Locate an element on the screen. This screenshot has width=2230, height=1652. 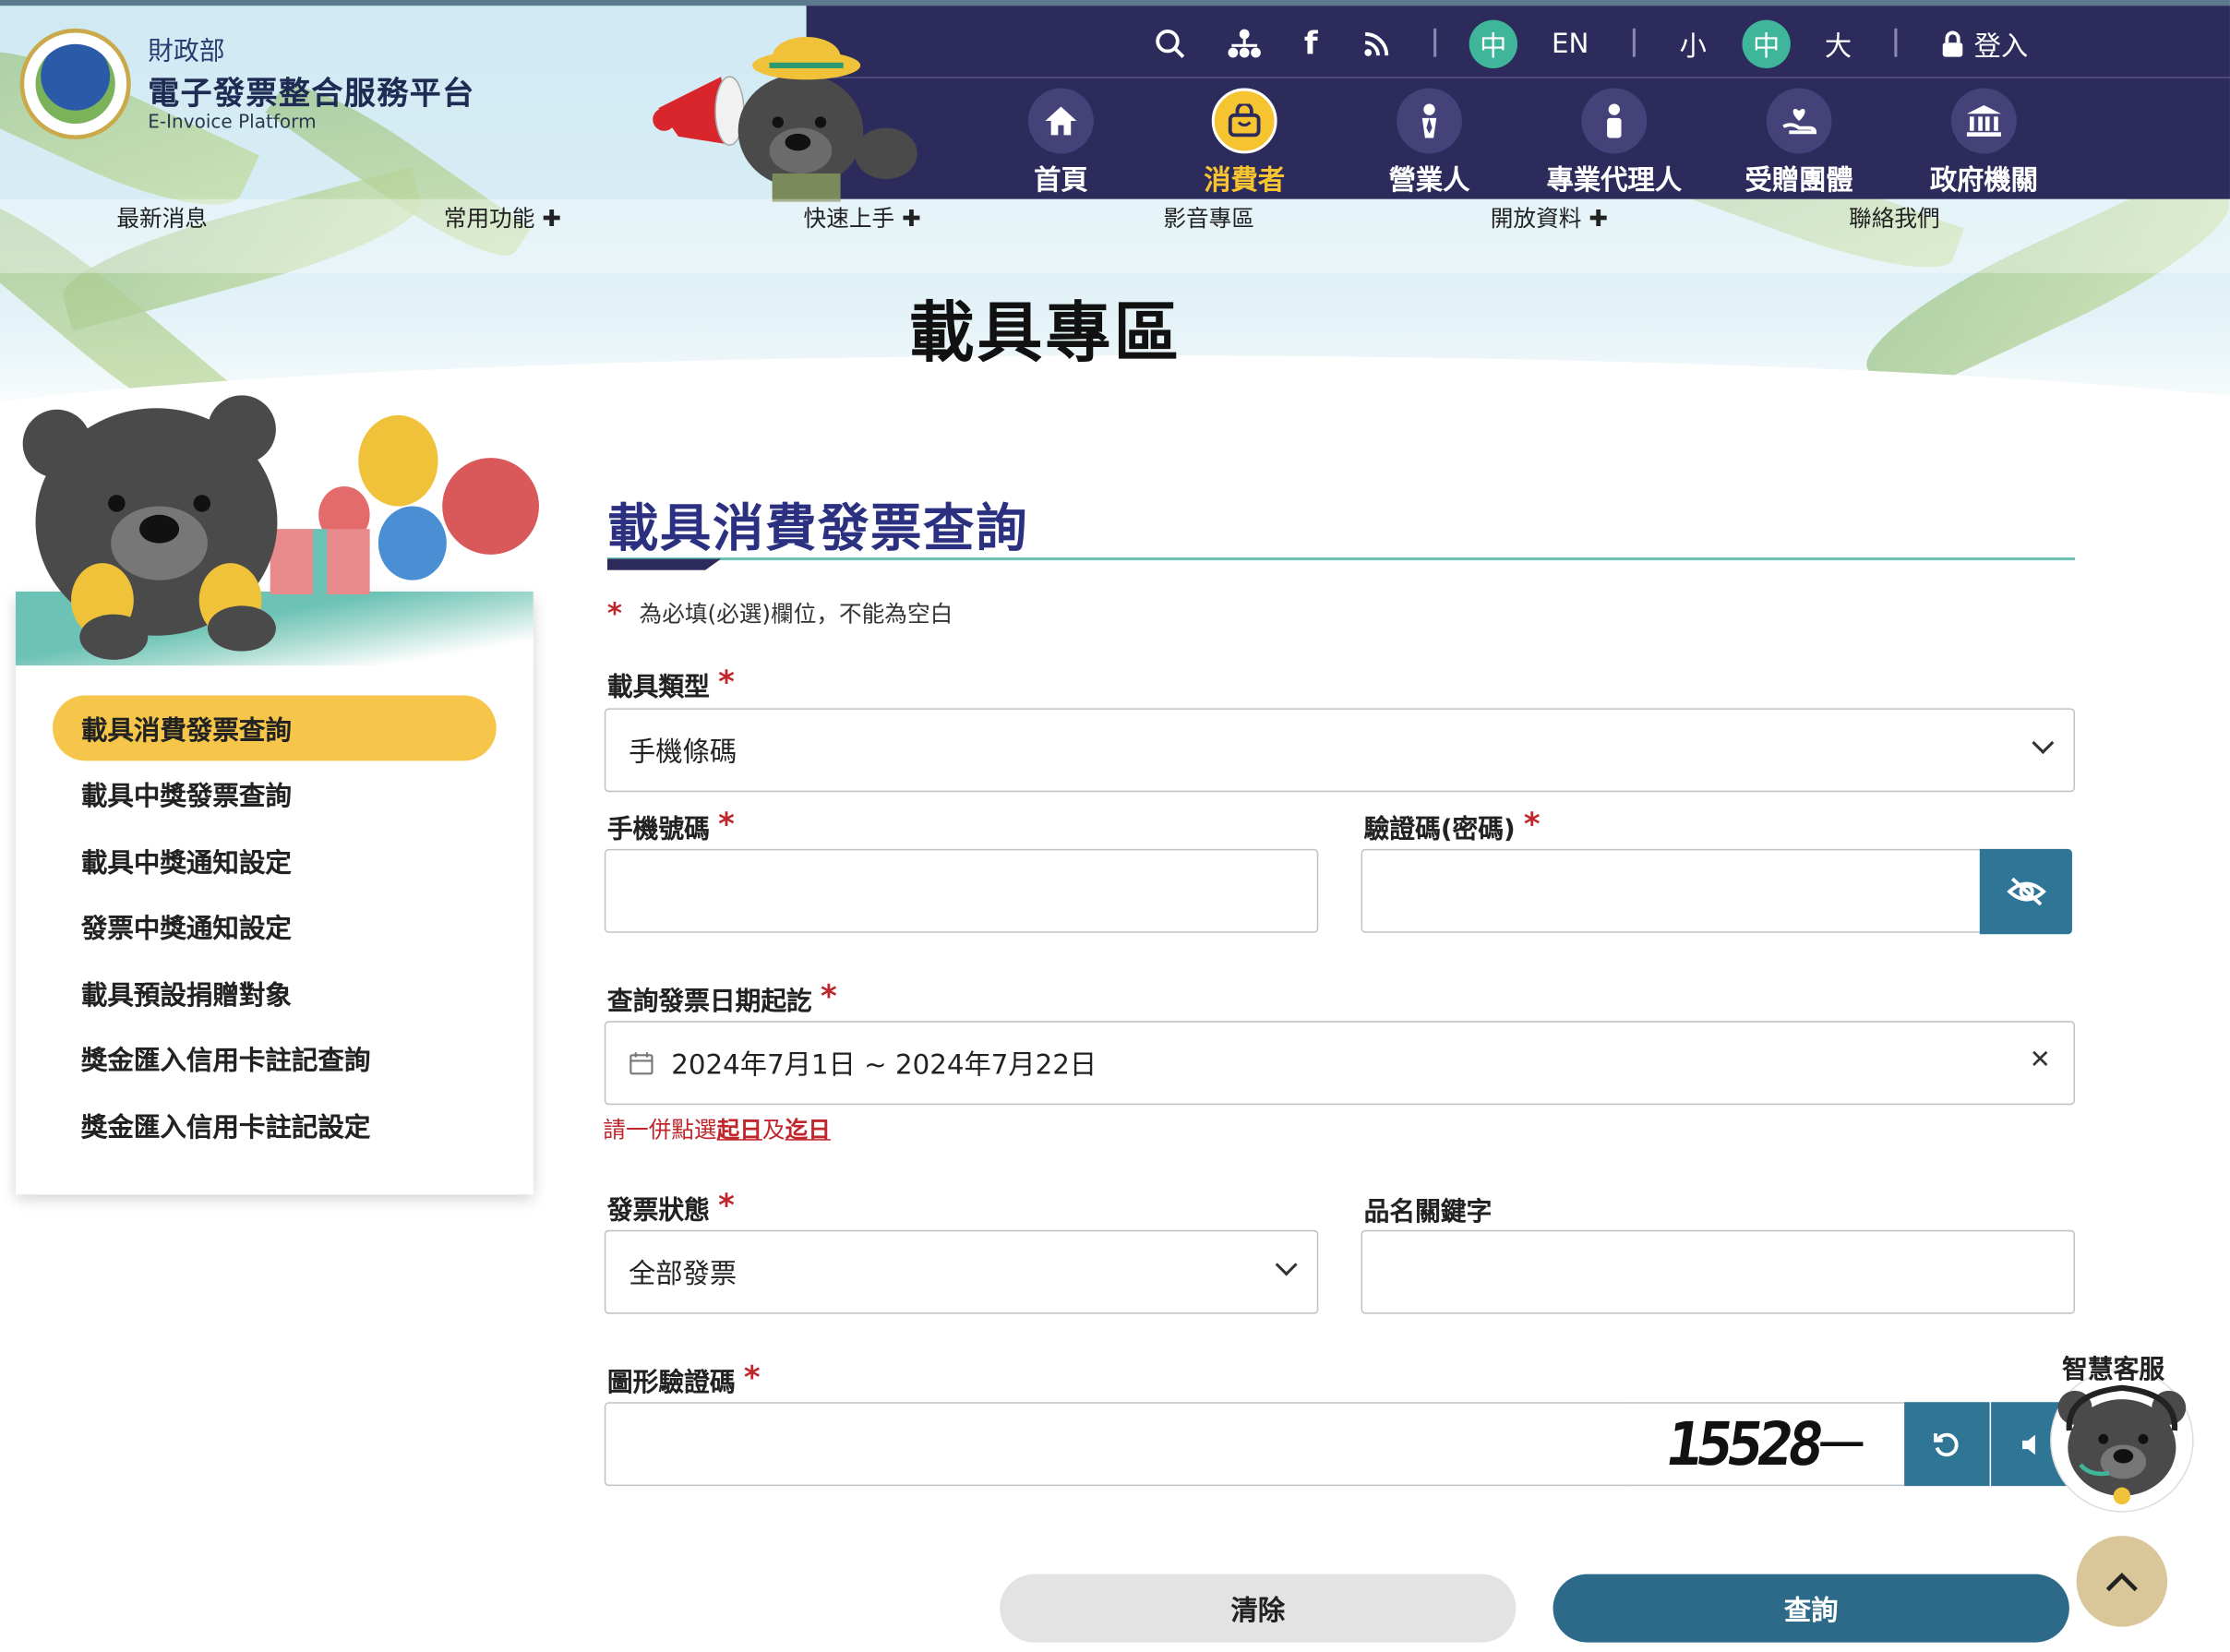
lang-zh-button: 中 is located at coordinates (1493, 43).